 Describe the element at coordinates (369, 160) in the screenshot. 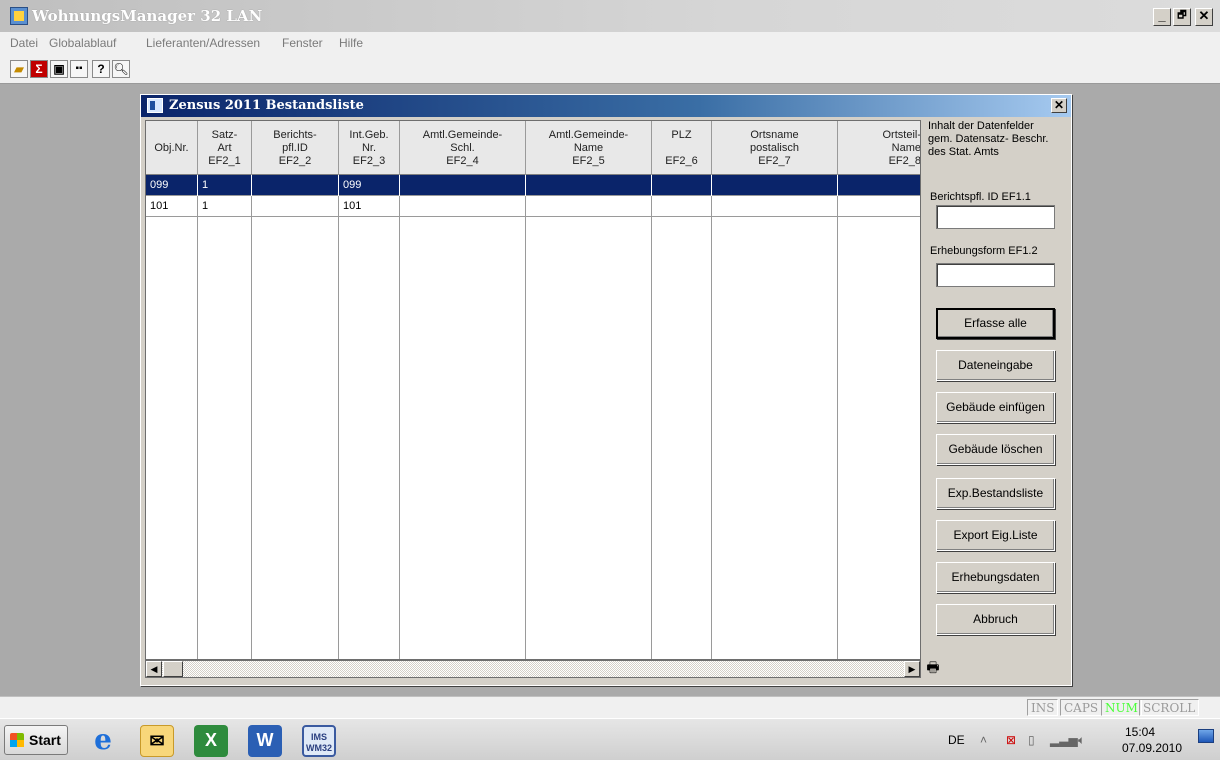

I see `column-header-line: EF2_3` at that location.